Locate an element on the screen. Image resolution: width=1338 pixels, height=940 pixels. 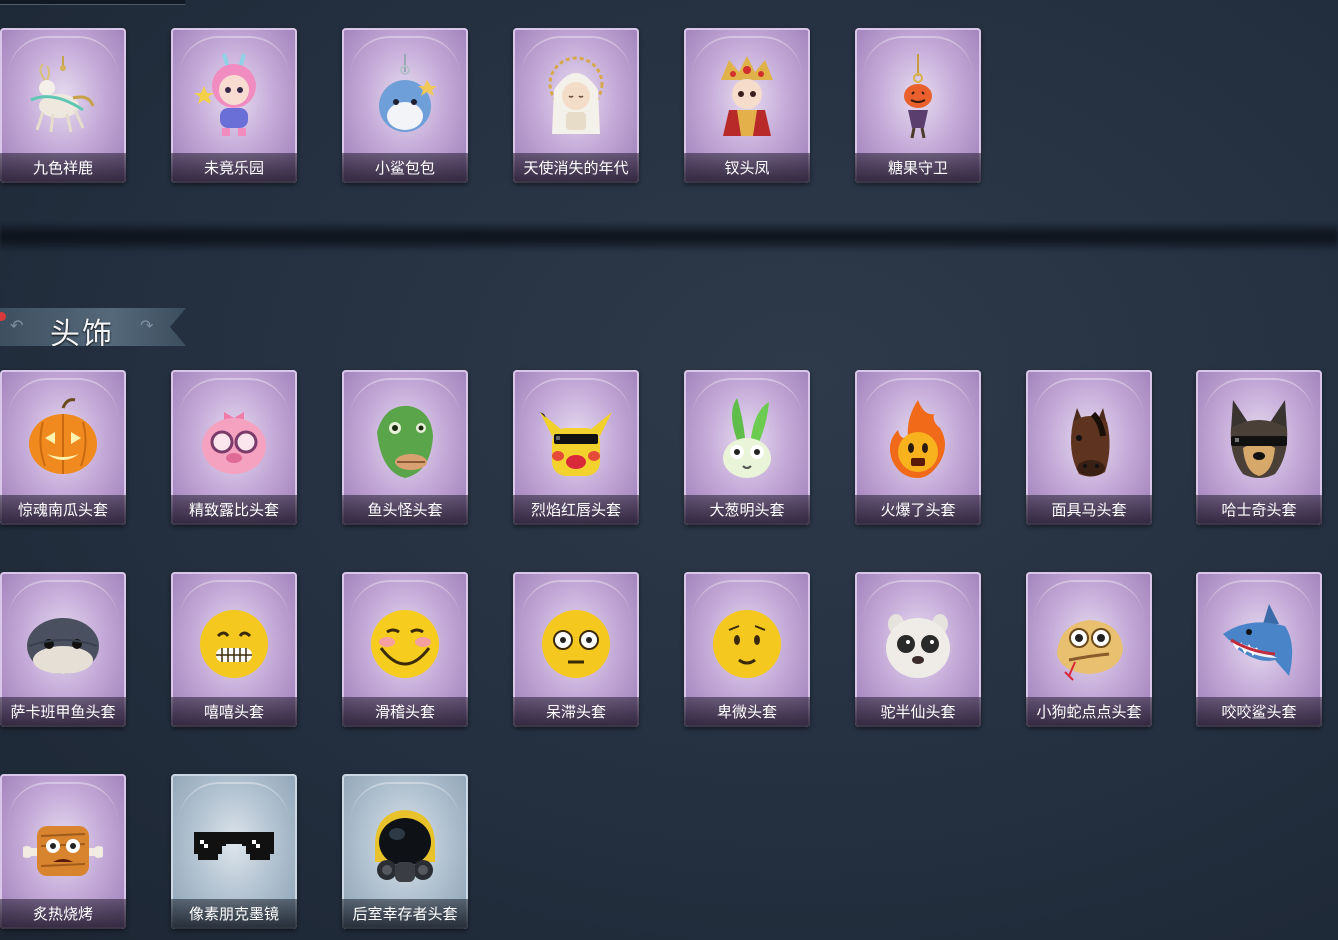
item-name: 九色祥鹿 is located at coordinates (63, 168).